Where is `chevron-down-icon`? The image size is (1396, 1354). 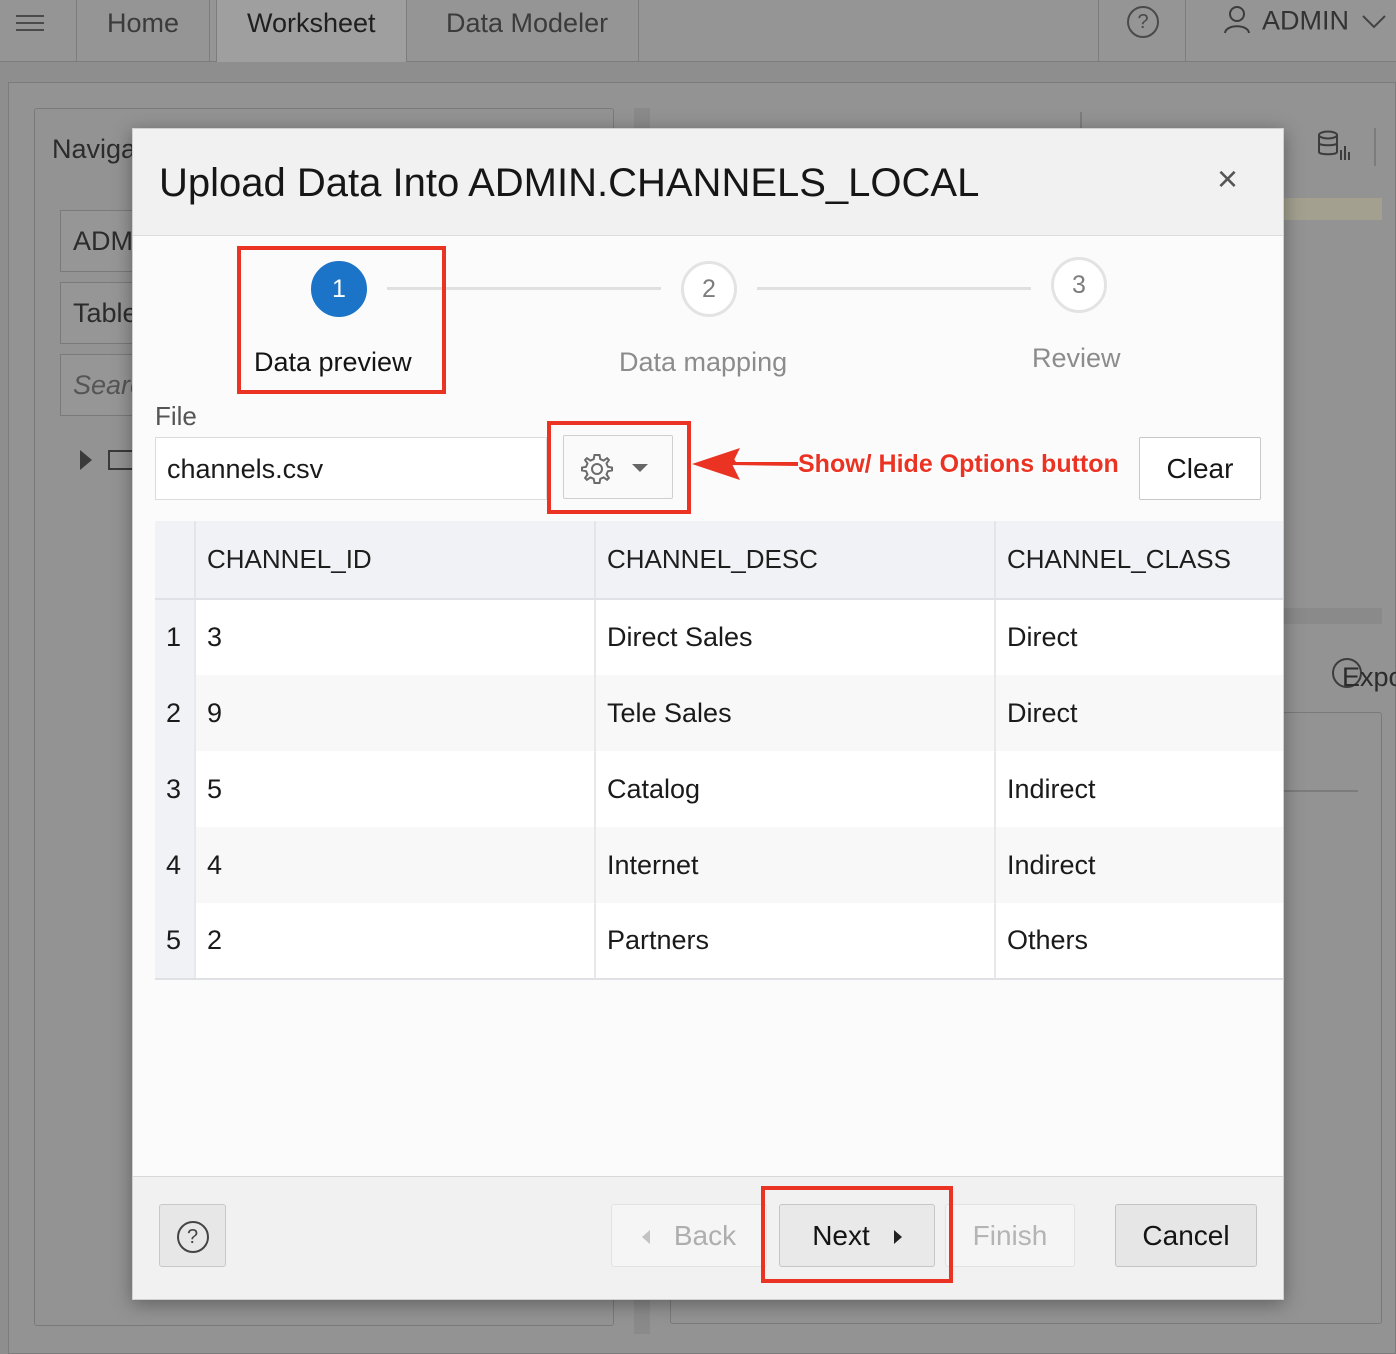 chevron-down-icon is located at coordinates (1374, 23).